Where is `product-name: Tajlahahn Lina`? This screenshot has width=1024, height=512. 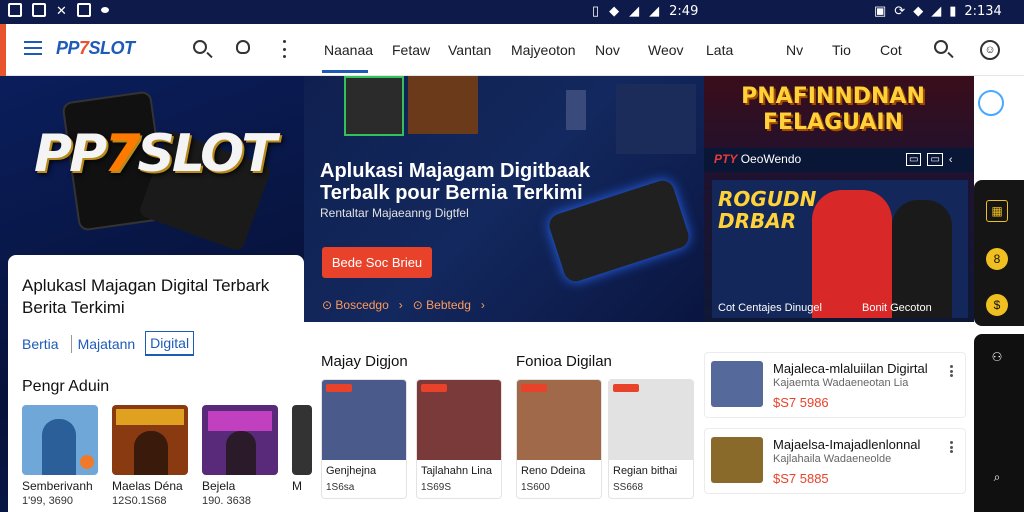
product-name: Tajlahahn Lina is located at coordinates (456, 471).